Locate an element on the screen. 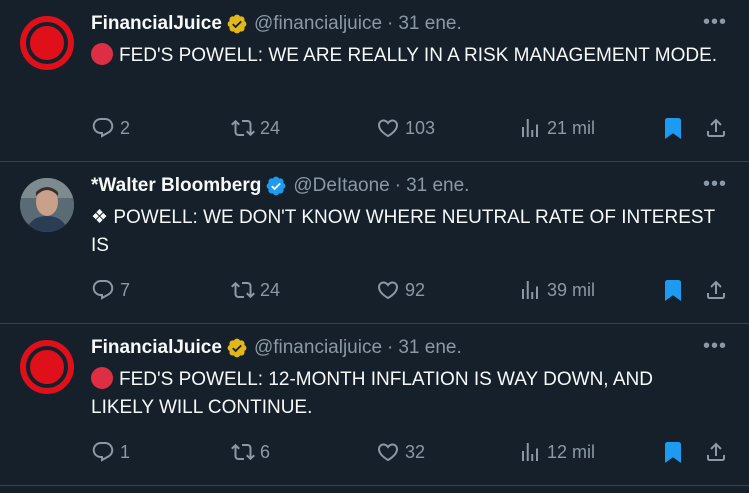 Image resolution: width=749 pixels, height=493 pixels. verified-blue-icon is located at coordinates (276, 186).